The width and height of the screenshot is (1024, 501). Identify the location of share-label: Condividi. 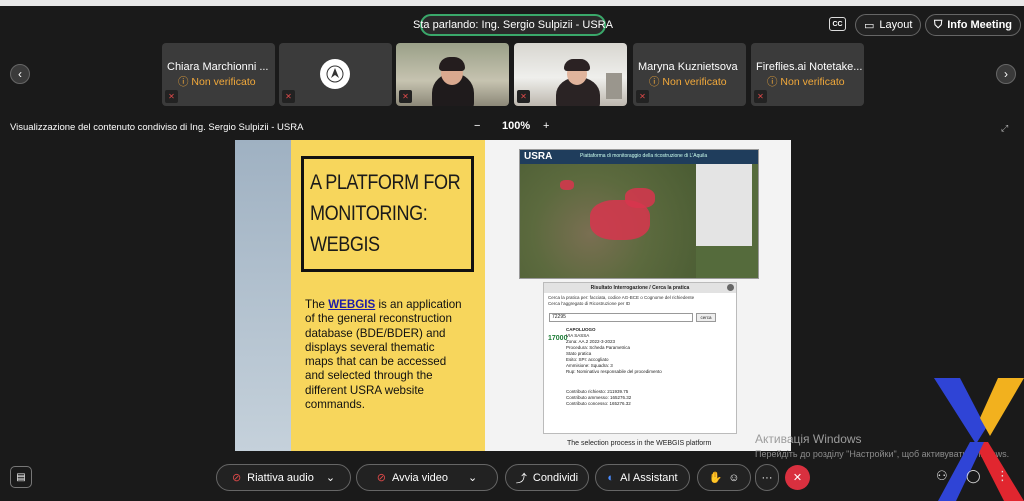
(555, 477).